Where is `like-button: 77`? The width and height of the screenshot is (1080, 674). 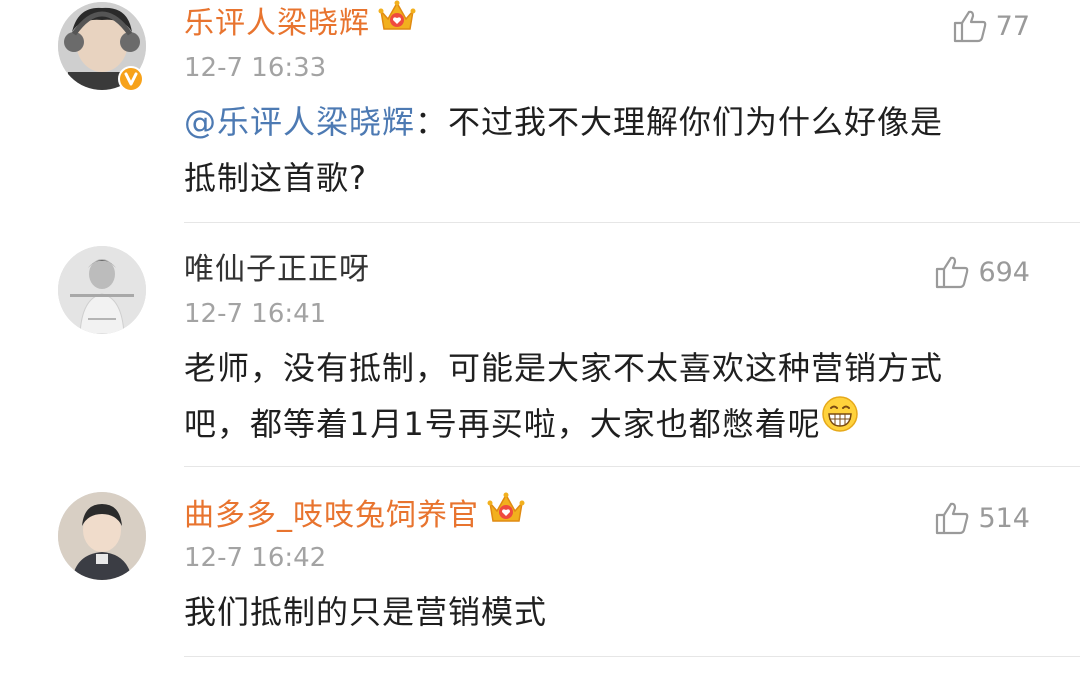
like-button: 77 is located at coordinates (991, 26).